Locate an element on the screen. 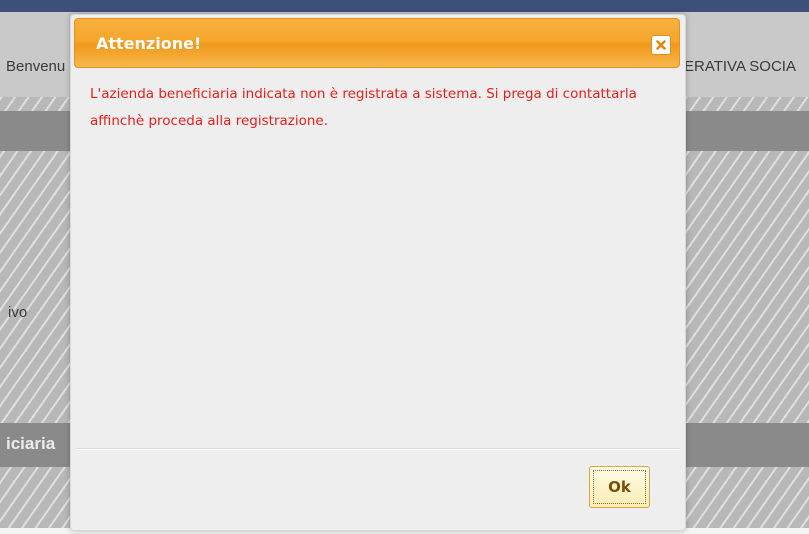 Image resolution: width=809 pixels, height=534 pixels. ok-button-label: Ok is located at coordinates (619, 487).